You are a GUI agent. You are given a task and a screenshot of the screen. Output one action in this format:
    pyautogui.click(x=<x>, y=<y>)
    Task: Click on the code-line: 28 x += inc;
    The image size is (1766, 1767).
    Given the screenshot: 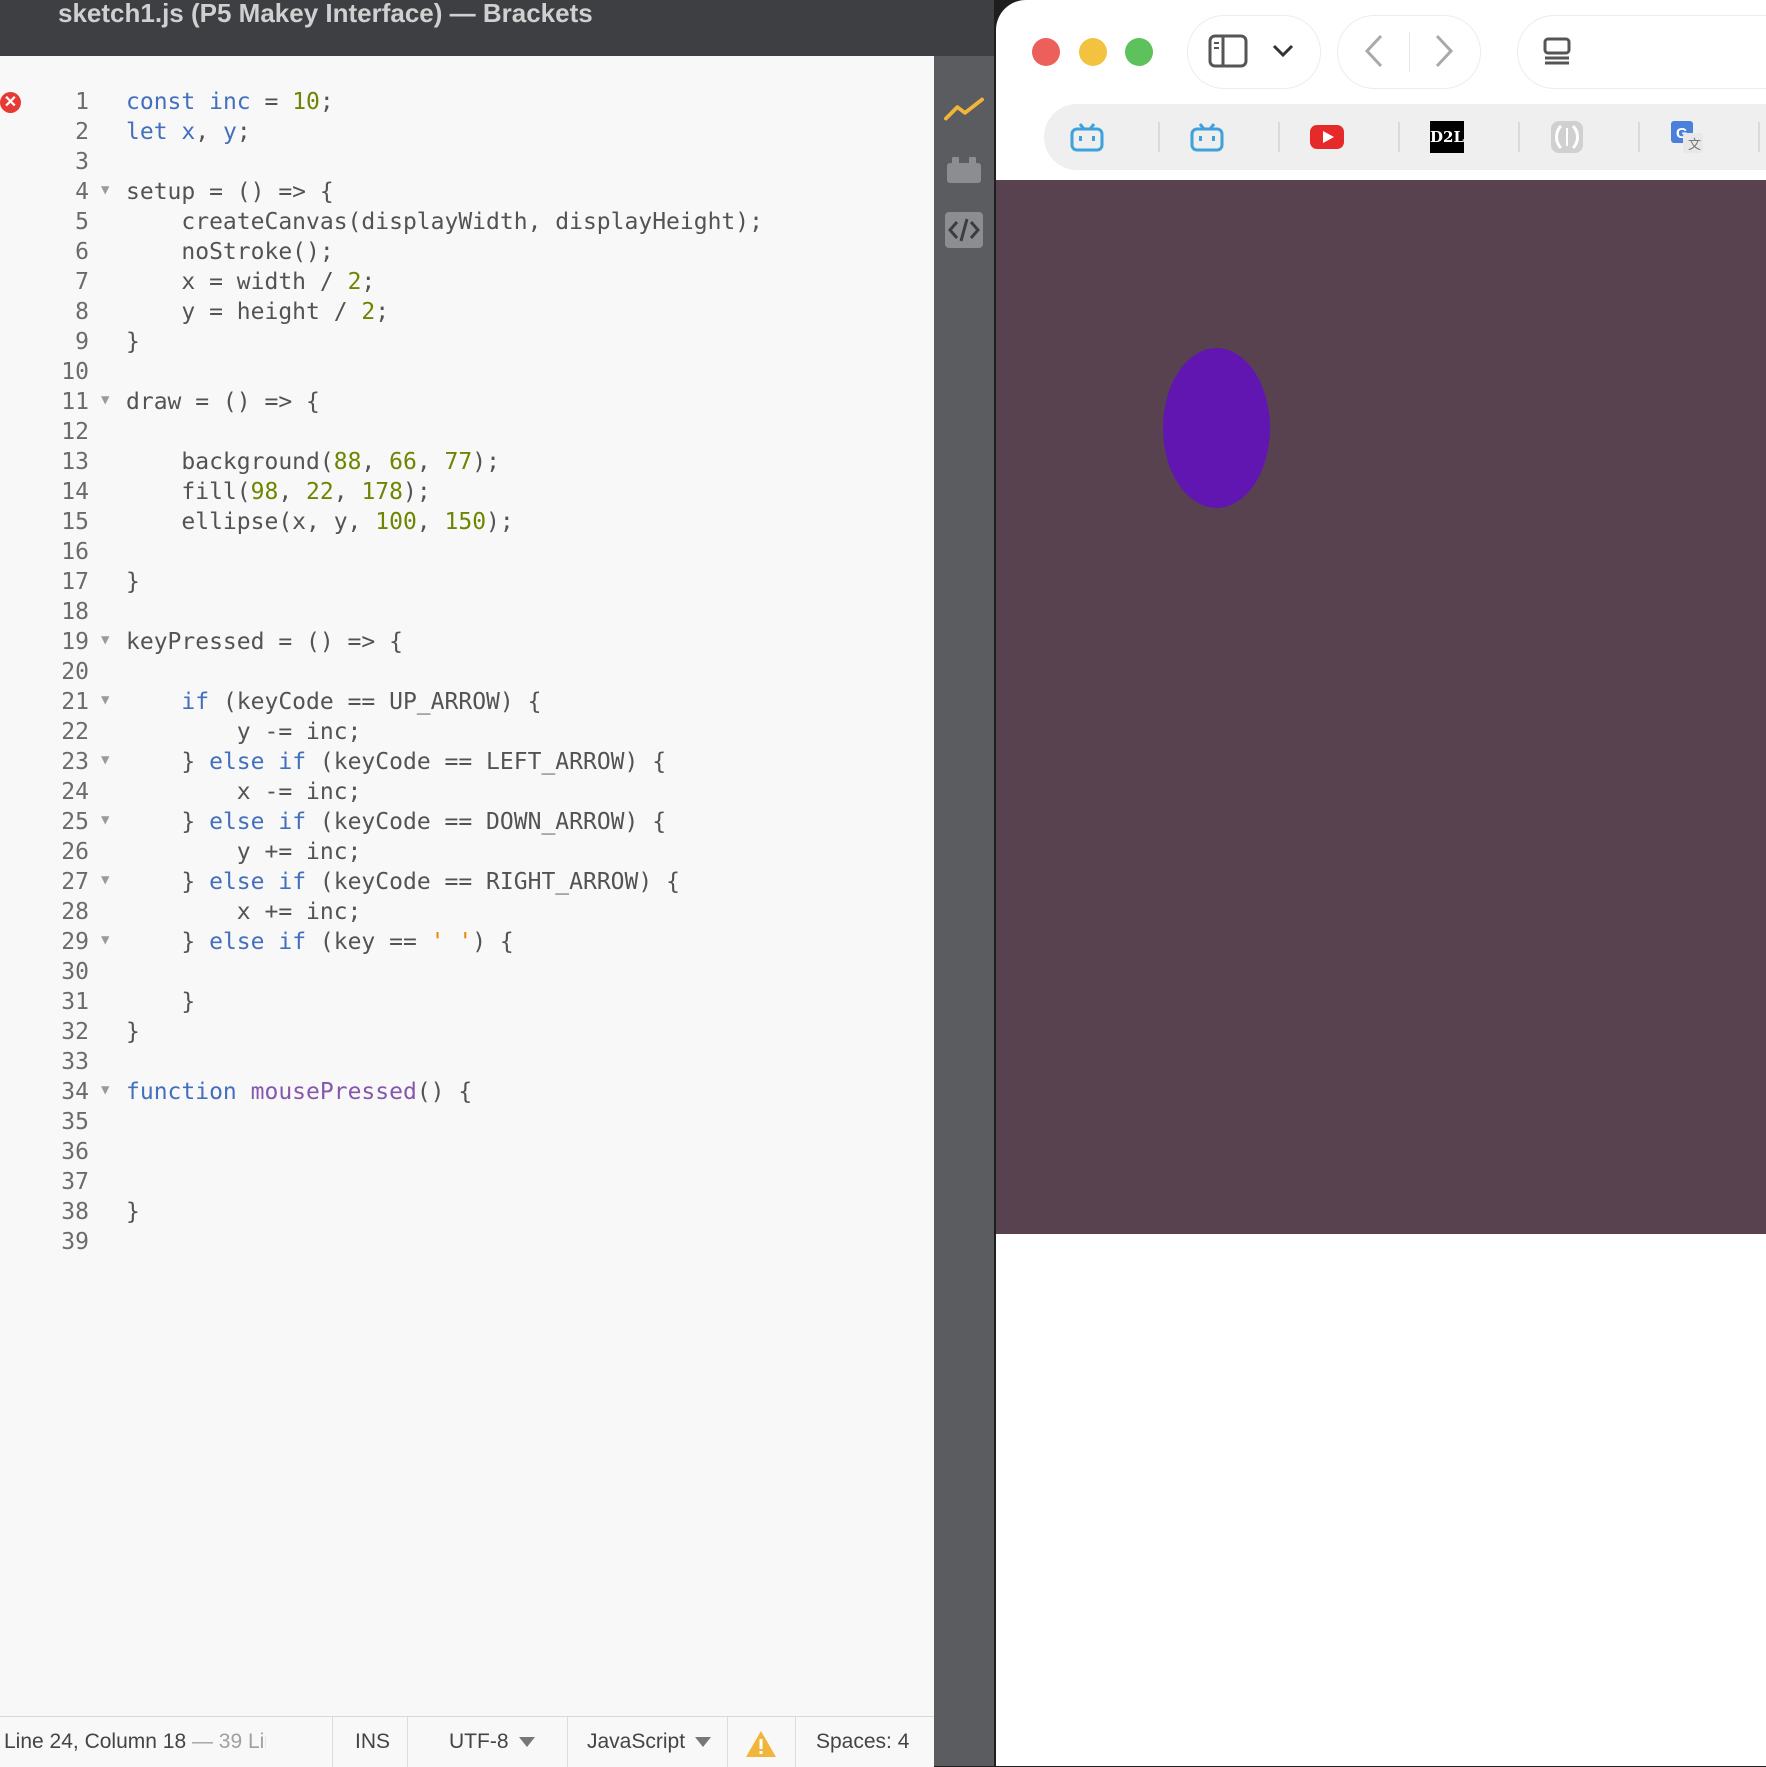 What is the action you would take?
    pyautogui.click(x=467, y=912)
    